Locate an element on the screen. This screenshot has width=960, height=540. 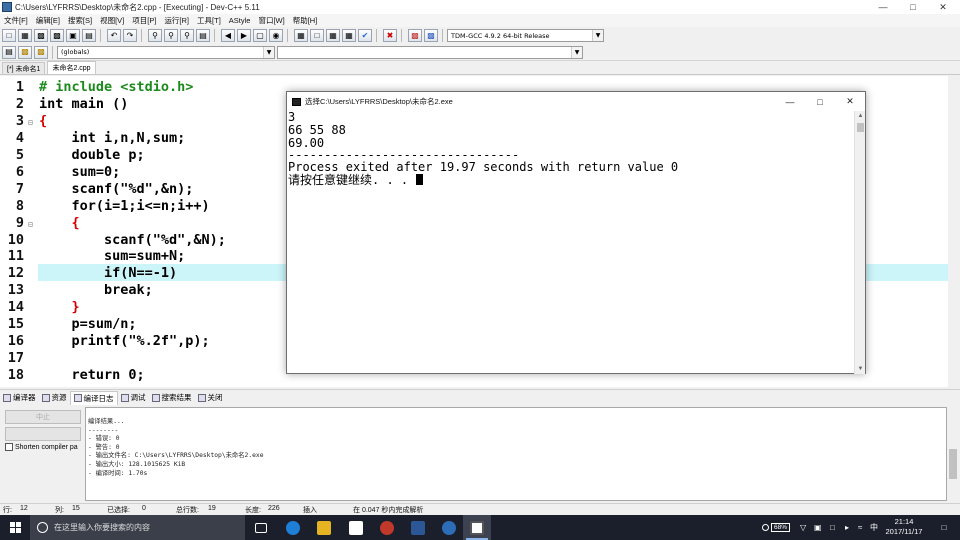
taskbar-clock: 21:14 2017/11/17 is located at coordinates (904, 527).